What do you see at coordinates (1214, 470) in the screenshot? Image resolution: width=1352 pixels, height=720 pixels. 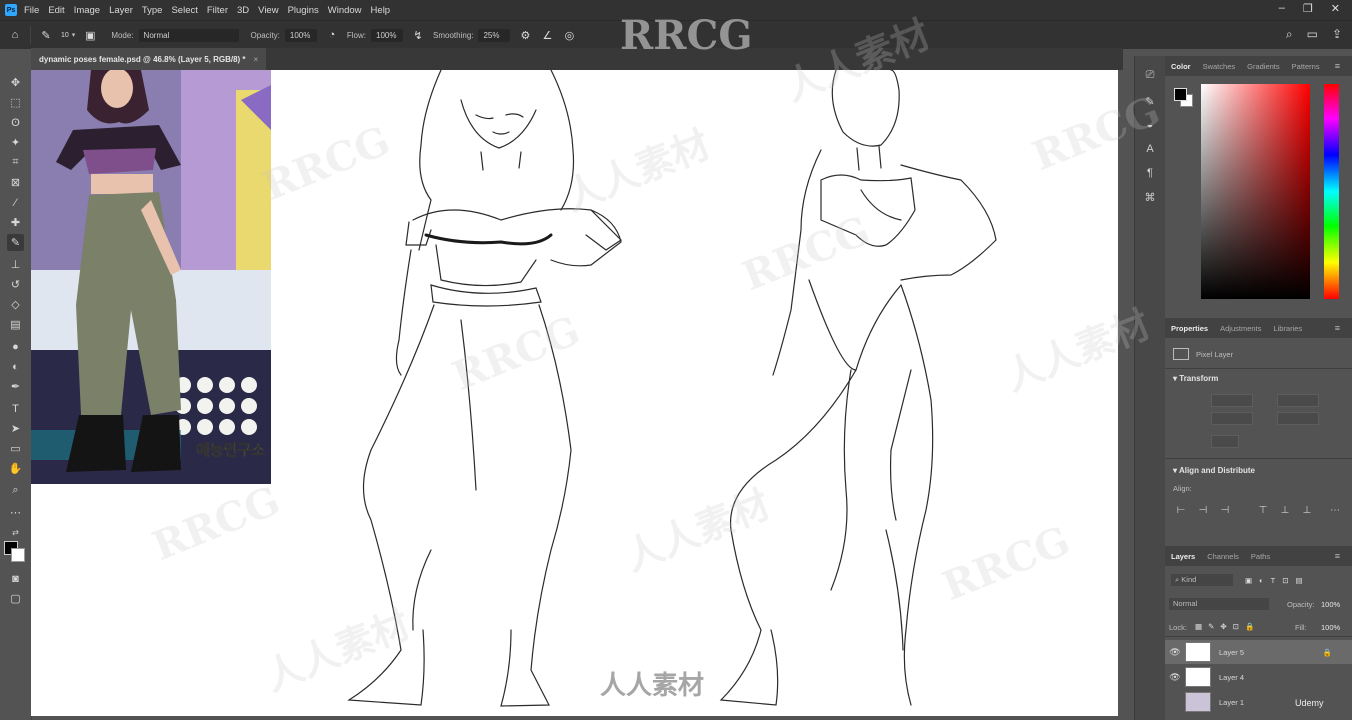 I see `align-header: ▾ Align and Distribute` at bounding box center [1214, 470].